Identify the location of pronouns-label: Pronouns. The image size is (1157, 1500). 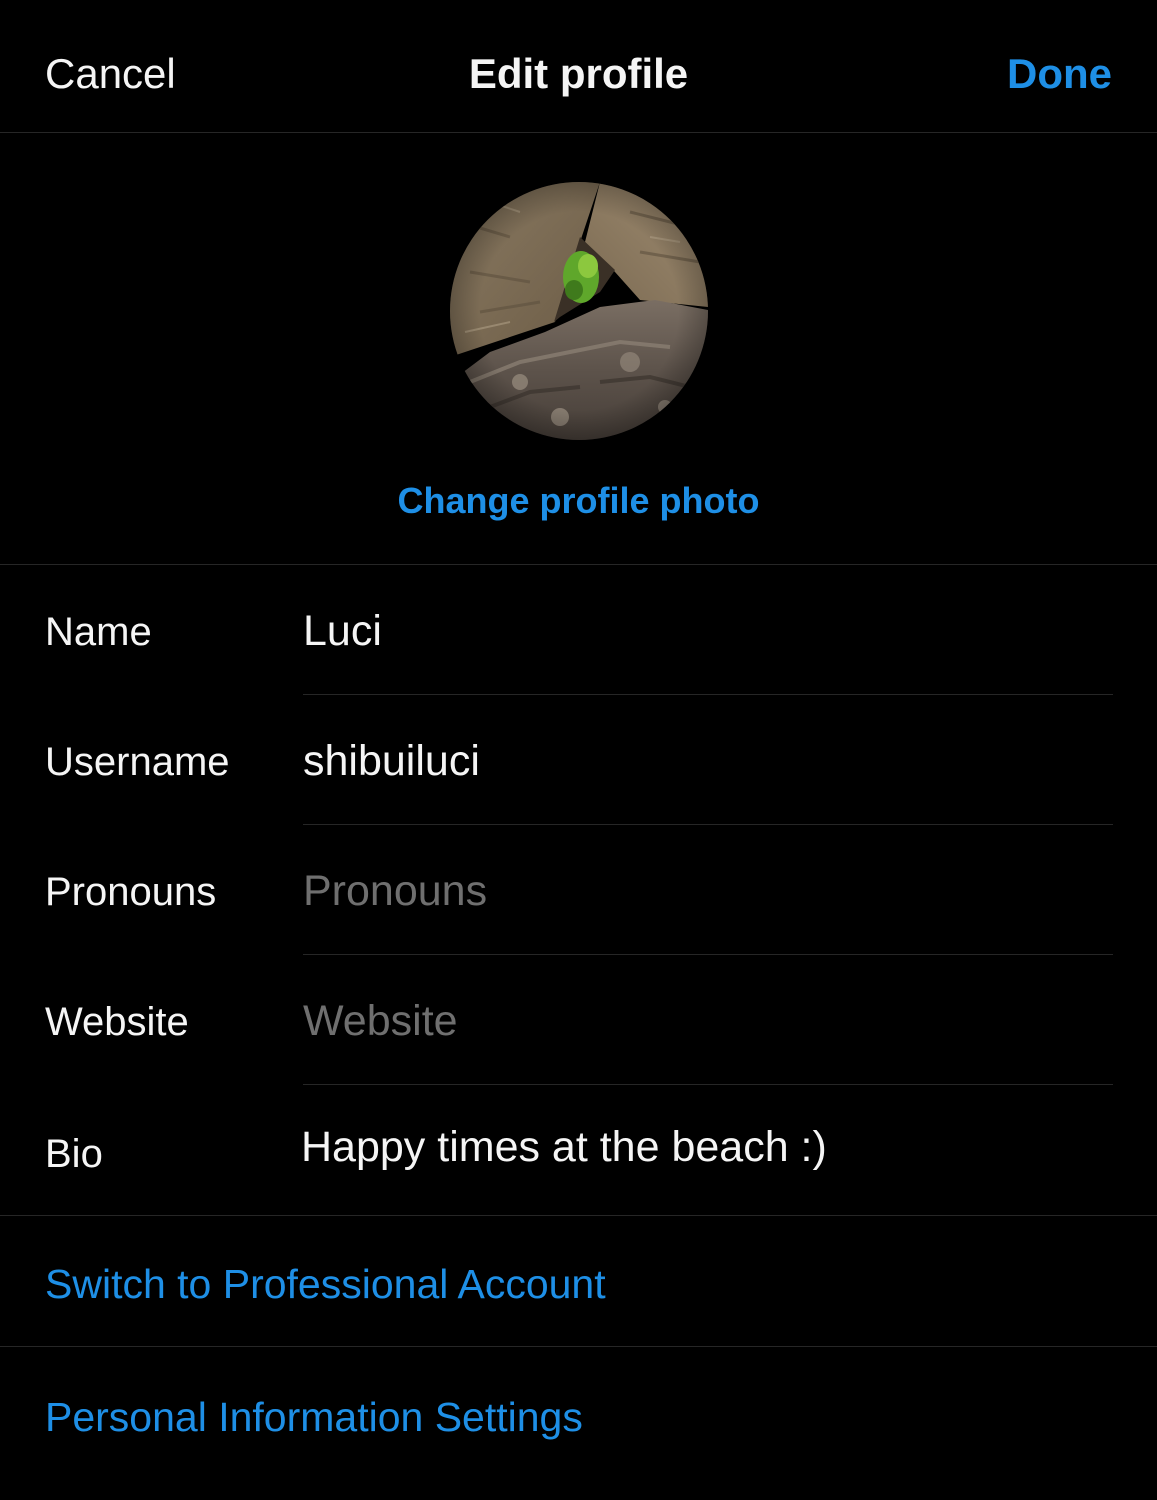
(131, 892).